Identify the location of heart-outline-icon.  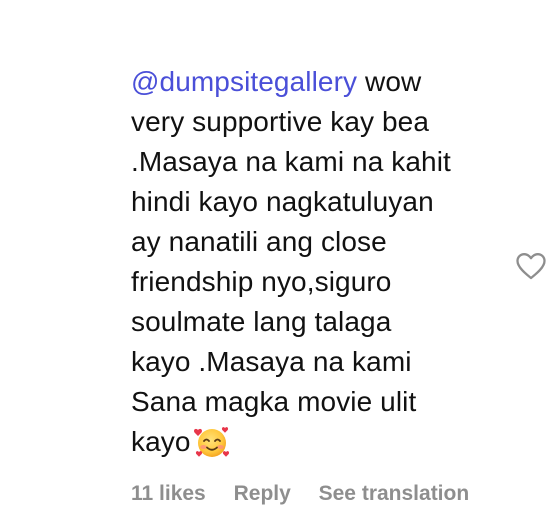
(531, 266).